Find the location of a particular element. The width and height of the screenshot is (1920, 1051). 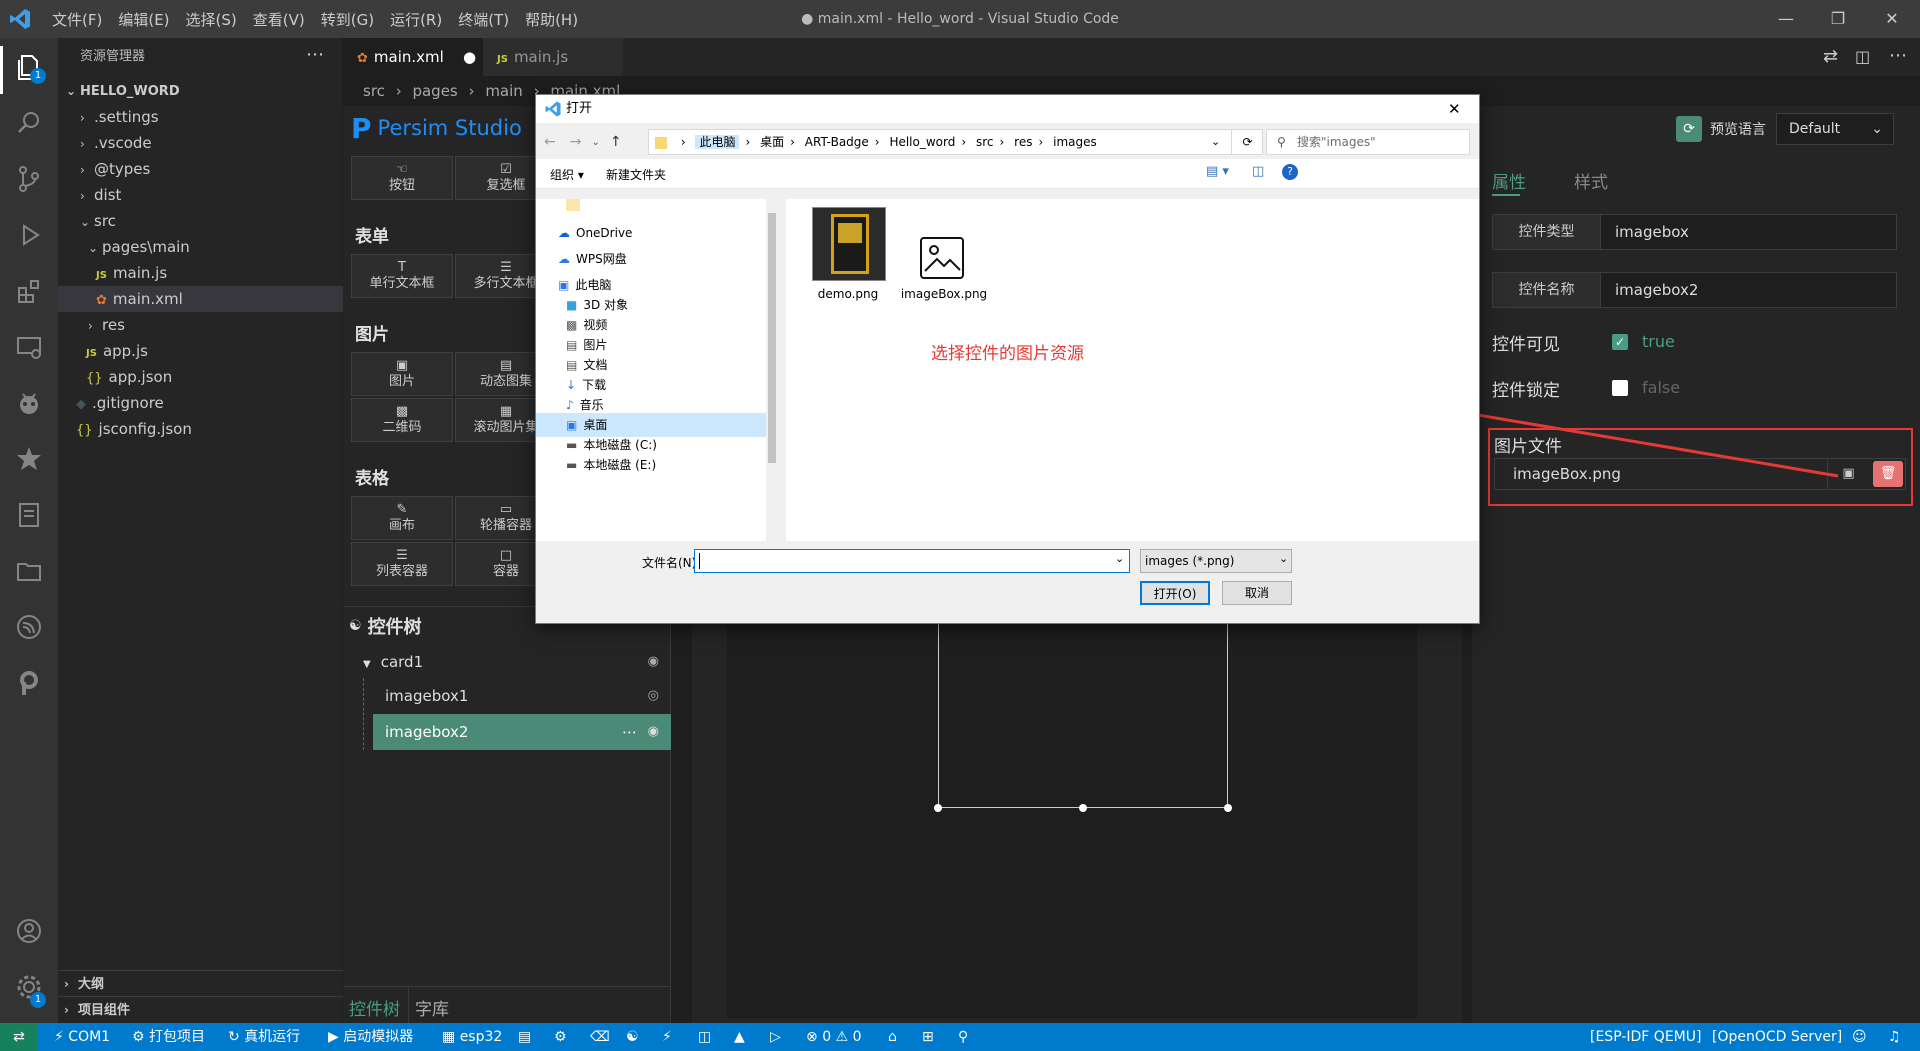

status-flash-icon: ⚡ is located at coordinates (667, 1037).